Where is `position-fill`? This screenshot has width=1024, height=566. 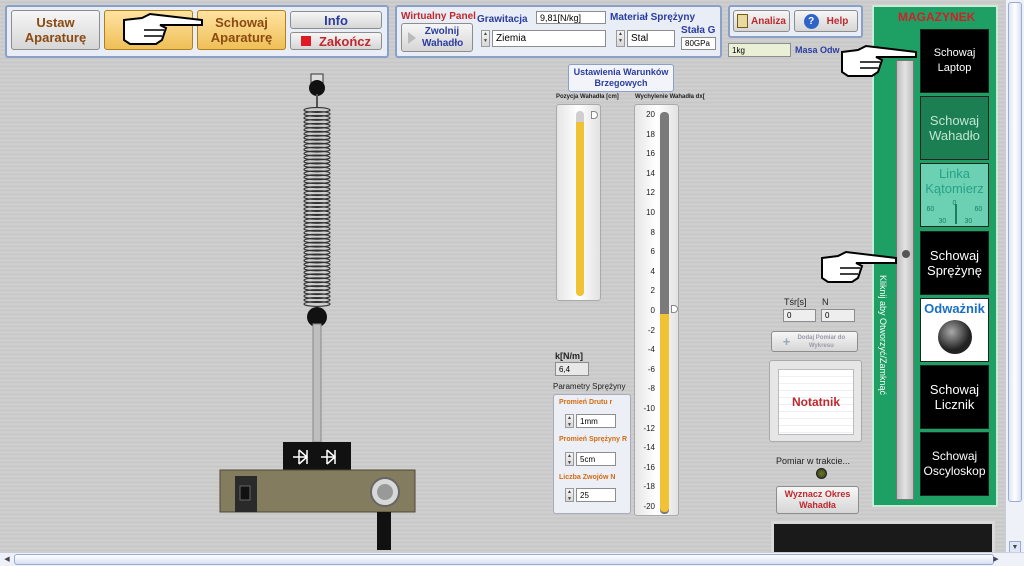
position-fill is located at coordinates (580, 209).